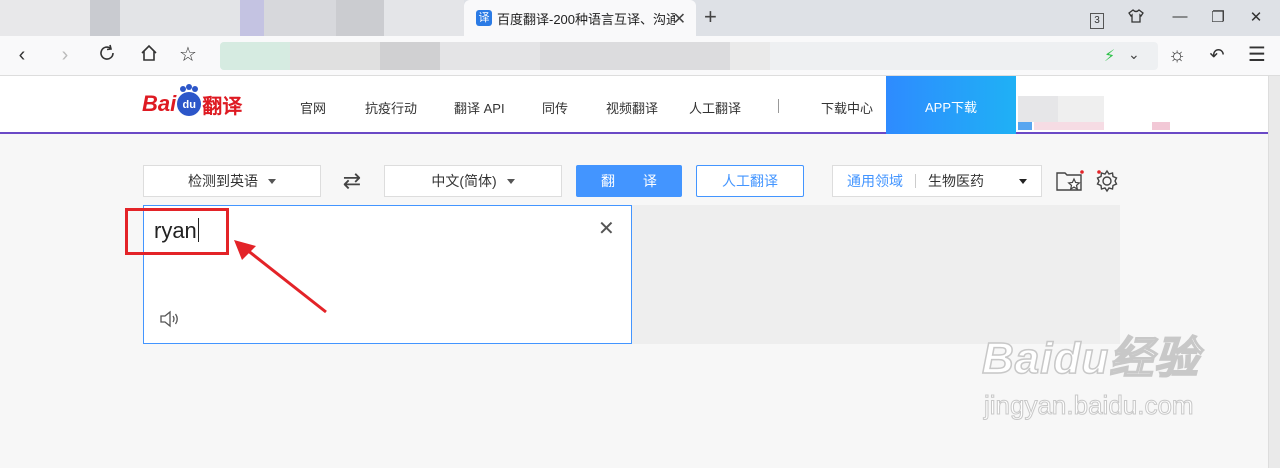  What do you see at coordinates (1088, 405) in the screenshot?
I see `watermark-url-text: jingyan.baidu.com` at bounding box center [1088, 405].